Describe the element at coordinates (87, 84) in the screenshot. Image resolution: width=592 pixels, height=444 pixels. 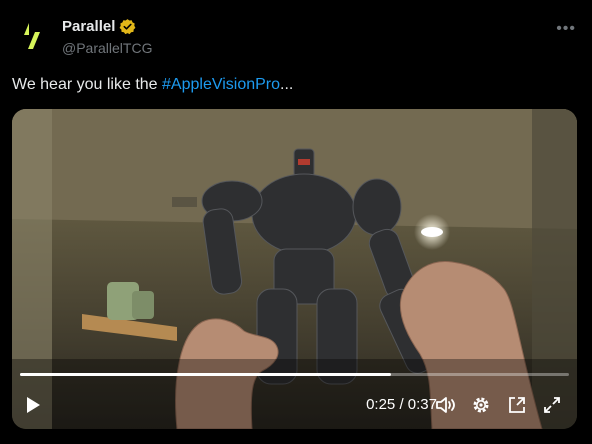
I see `tweet-text-prefix: We hear you like the` at that location.